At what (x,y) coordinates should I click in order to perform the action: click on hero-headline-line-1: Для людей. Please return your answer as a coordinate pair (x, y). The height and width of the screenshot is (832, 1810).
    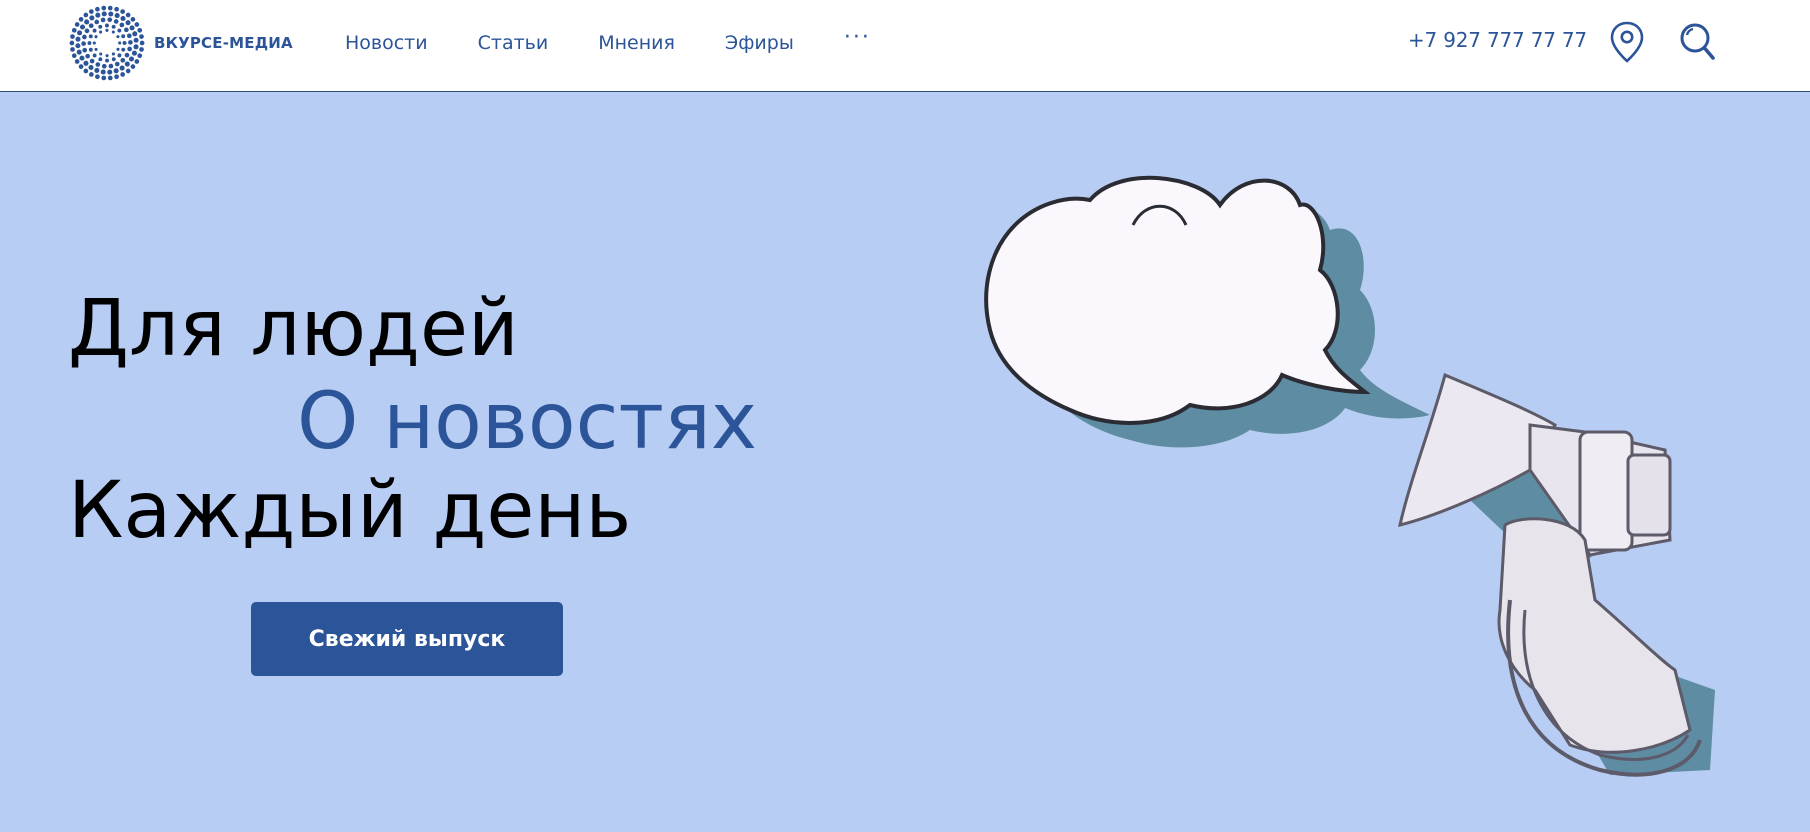
    Looking at the image, I should click on (293, 329).